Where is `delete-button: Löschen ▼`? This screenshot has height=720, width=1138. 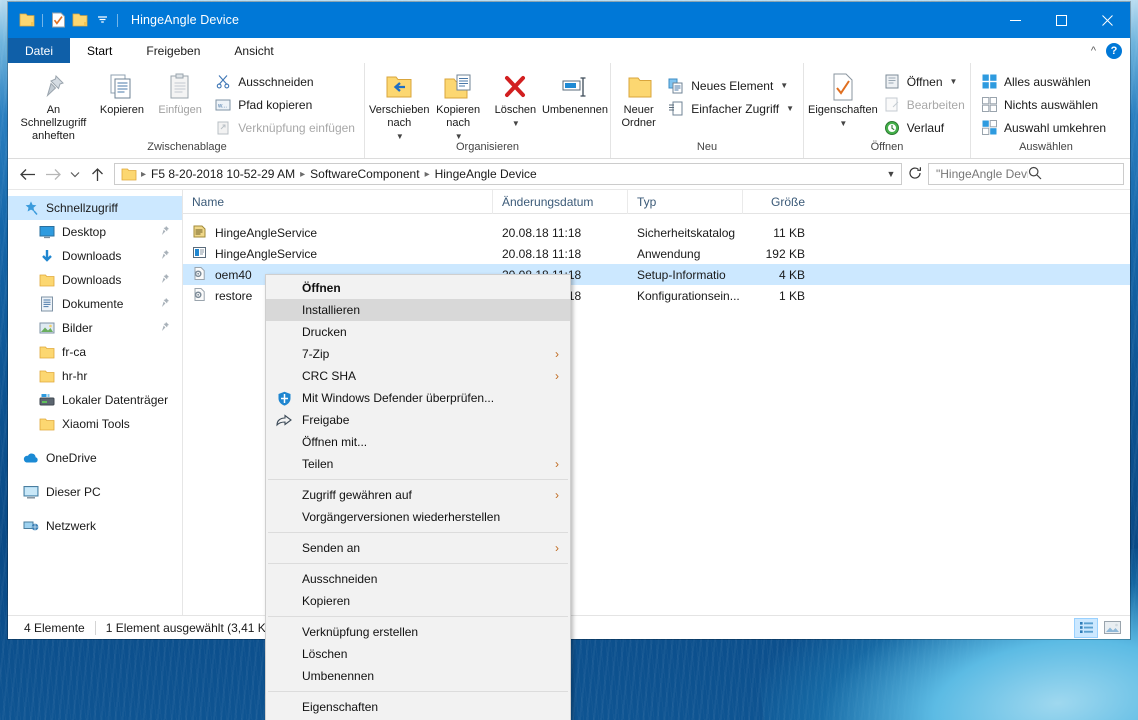 delete-button: Löschen ▼ is located at coordinates (515, 98).